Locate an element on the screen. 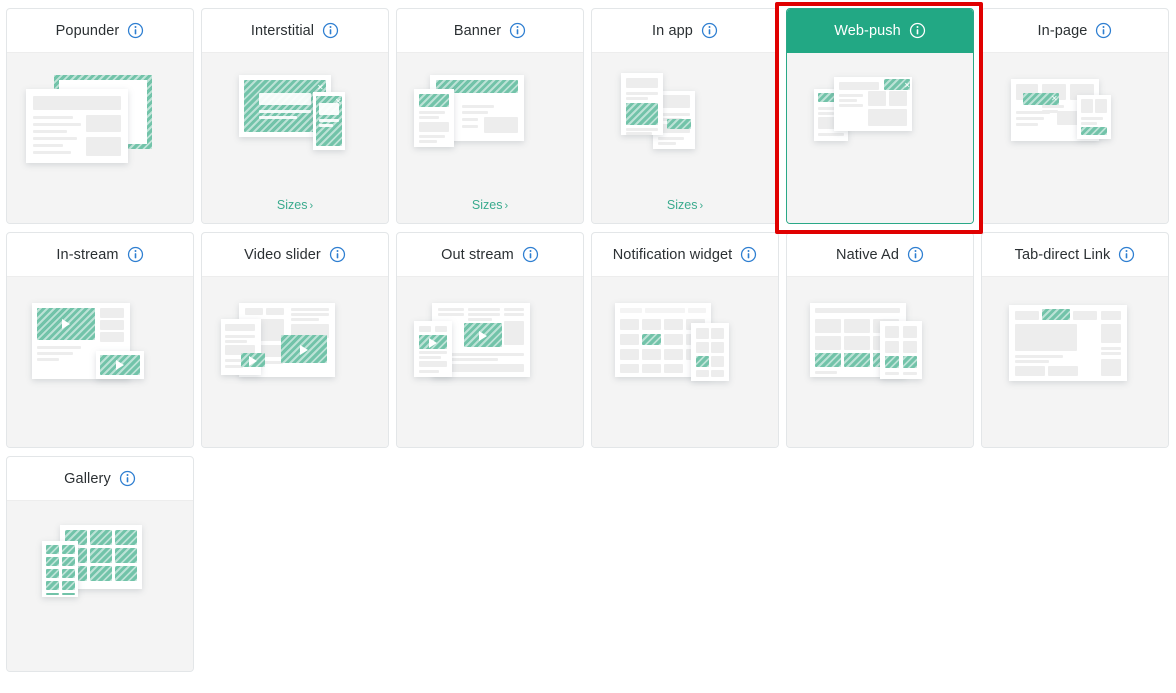  format-card-header: Out stream is located at coordinates (490, 255).